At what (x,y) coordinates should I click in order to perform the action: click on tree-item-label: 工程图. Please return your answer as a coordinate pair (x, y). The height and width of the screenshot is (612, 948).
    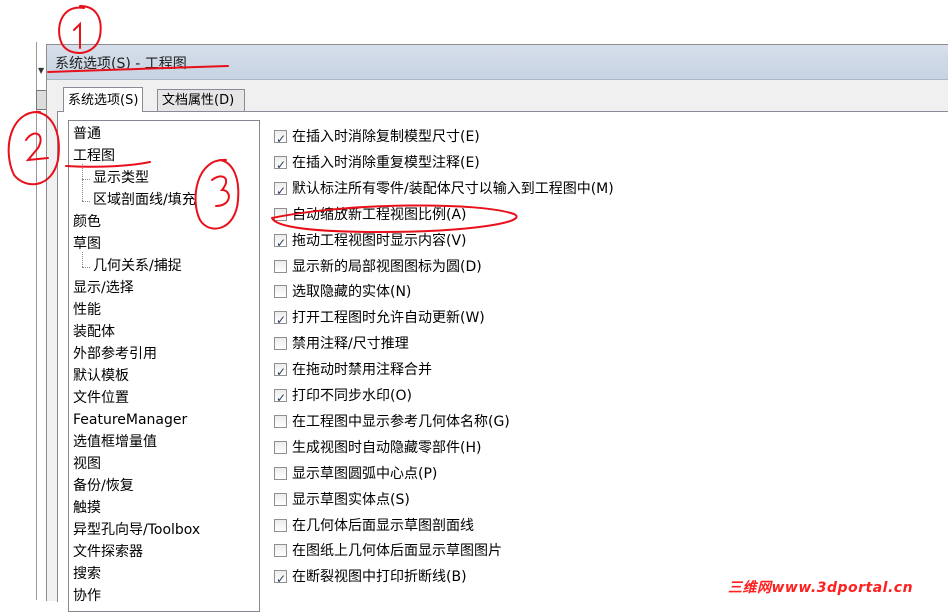
    Looking at the image, I should click on (94, 156).